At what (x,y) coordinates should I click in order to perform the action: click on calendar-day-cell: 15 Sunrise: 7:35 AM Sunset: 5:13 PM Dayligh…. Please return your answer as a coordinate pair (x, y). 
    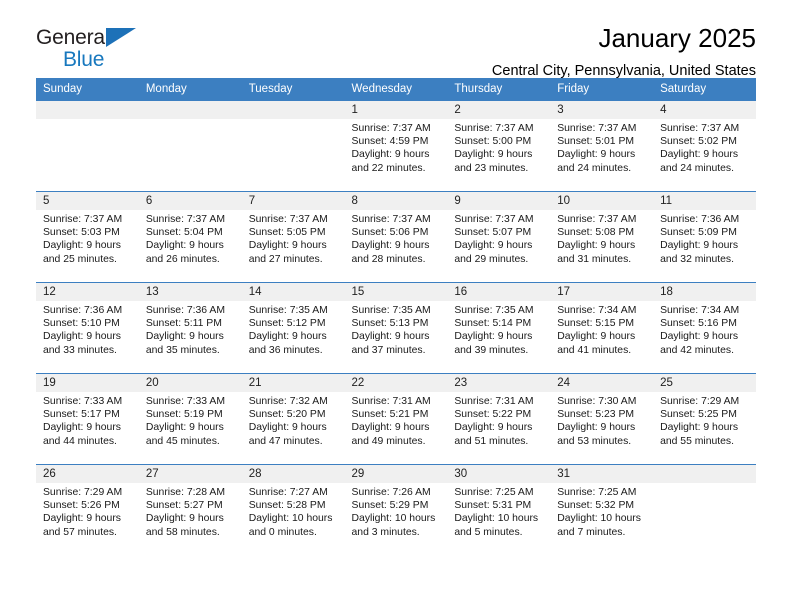
    Looking at the image, I should click on (396, 328).